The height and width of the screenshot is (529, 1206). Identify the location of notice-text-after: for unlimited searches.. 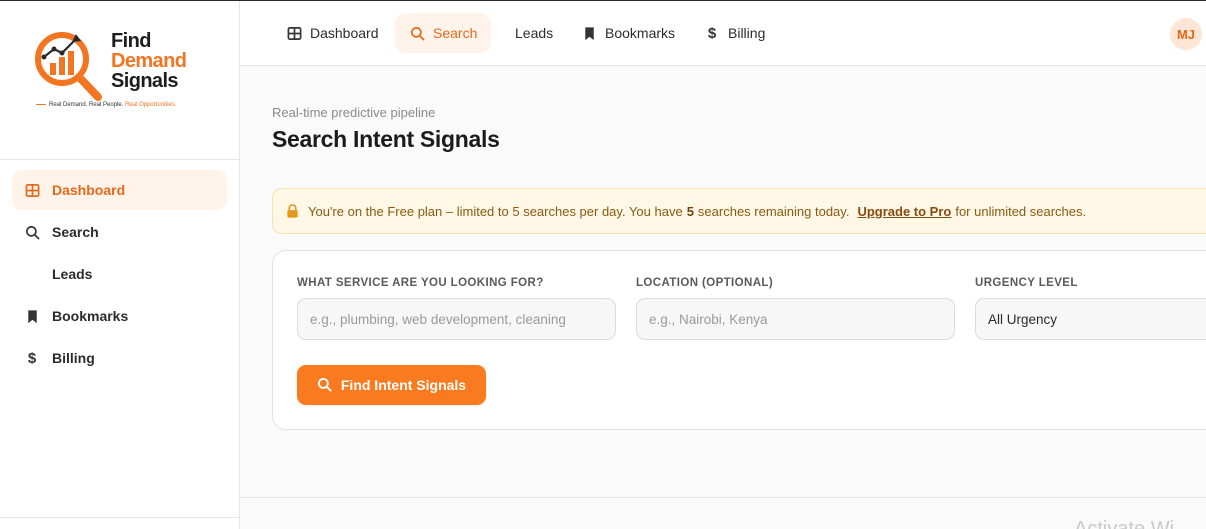
(1021, 211).